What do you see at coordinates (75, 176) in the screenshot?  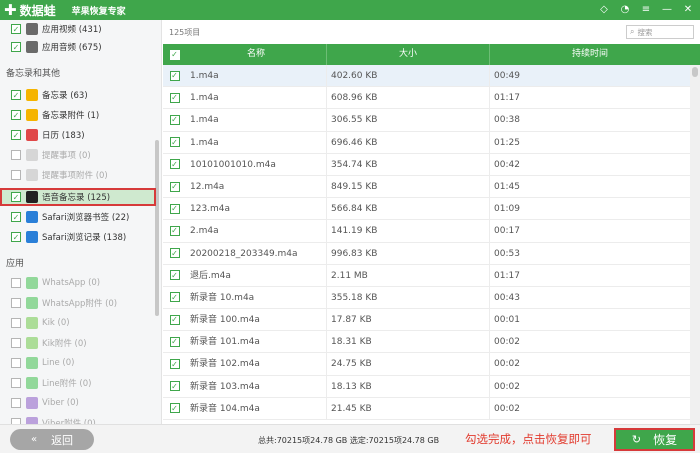 I see `sidebar-item-label: 提醒事项附件 (0)` at bounding box center [75, 176].